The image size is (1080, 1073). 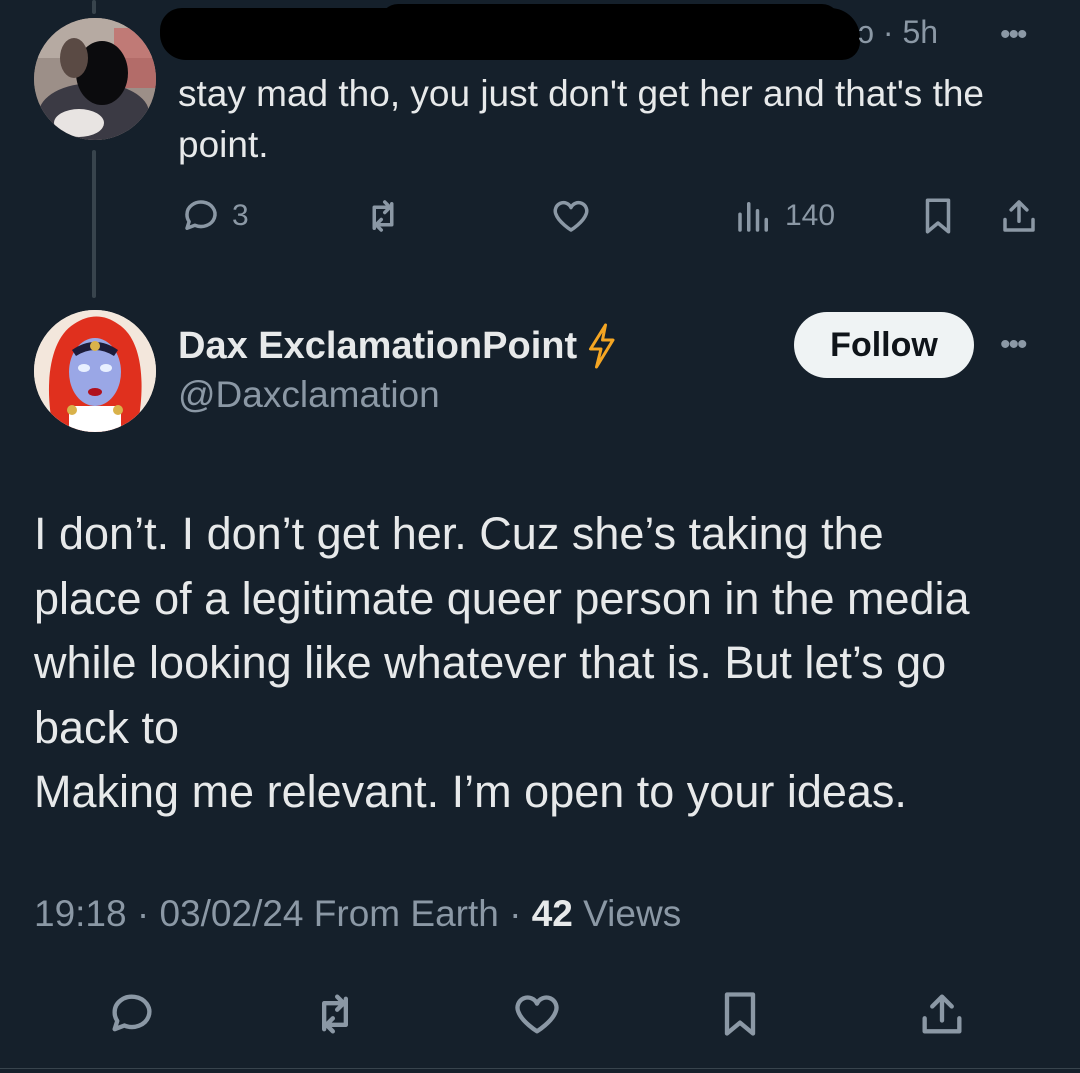 I want to click on thread-connector, so click(x=94, y=224).